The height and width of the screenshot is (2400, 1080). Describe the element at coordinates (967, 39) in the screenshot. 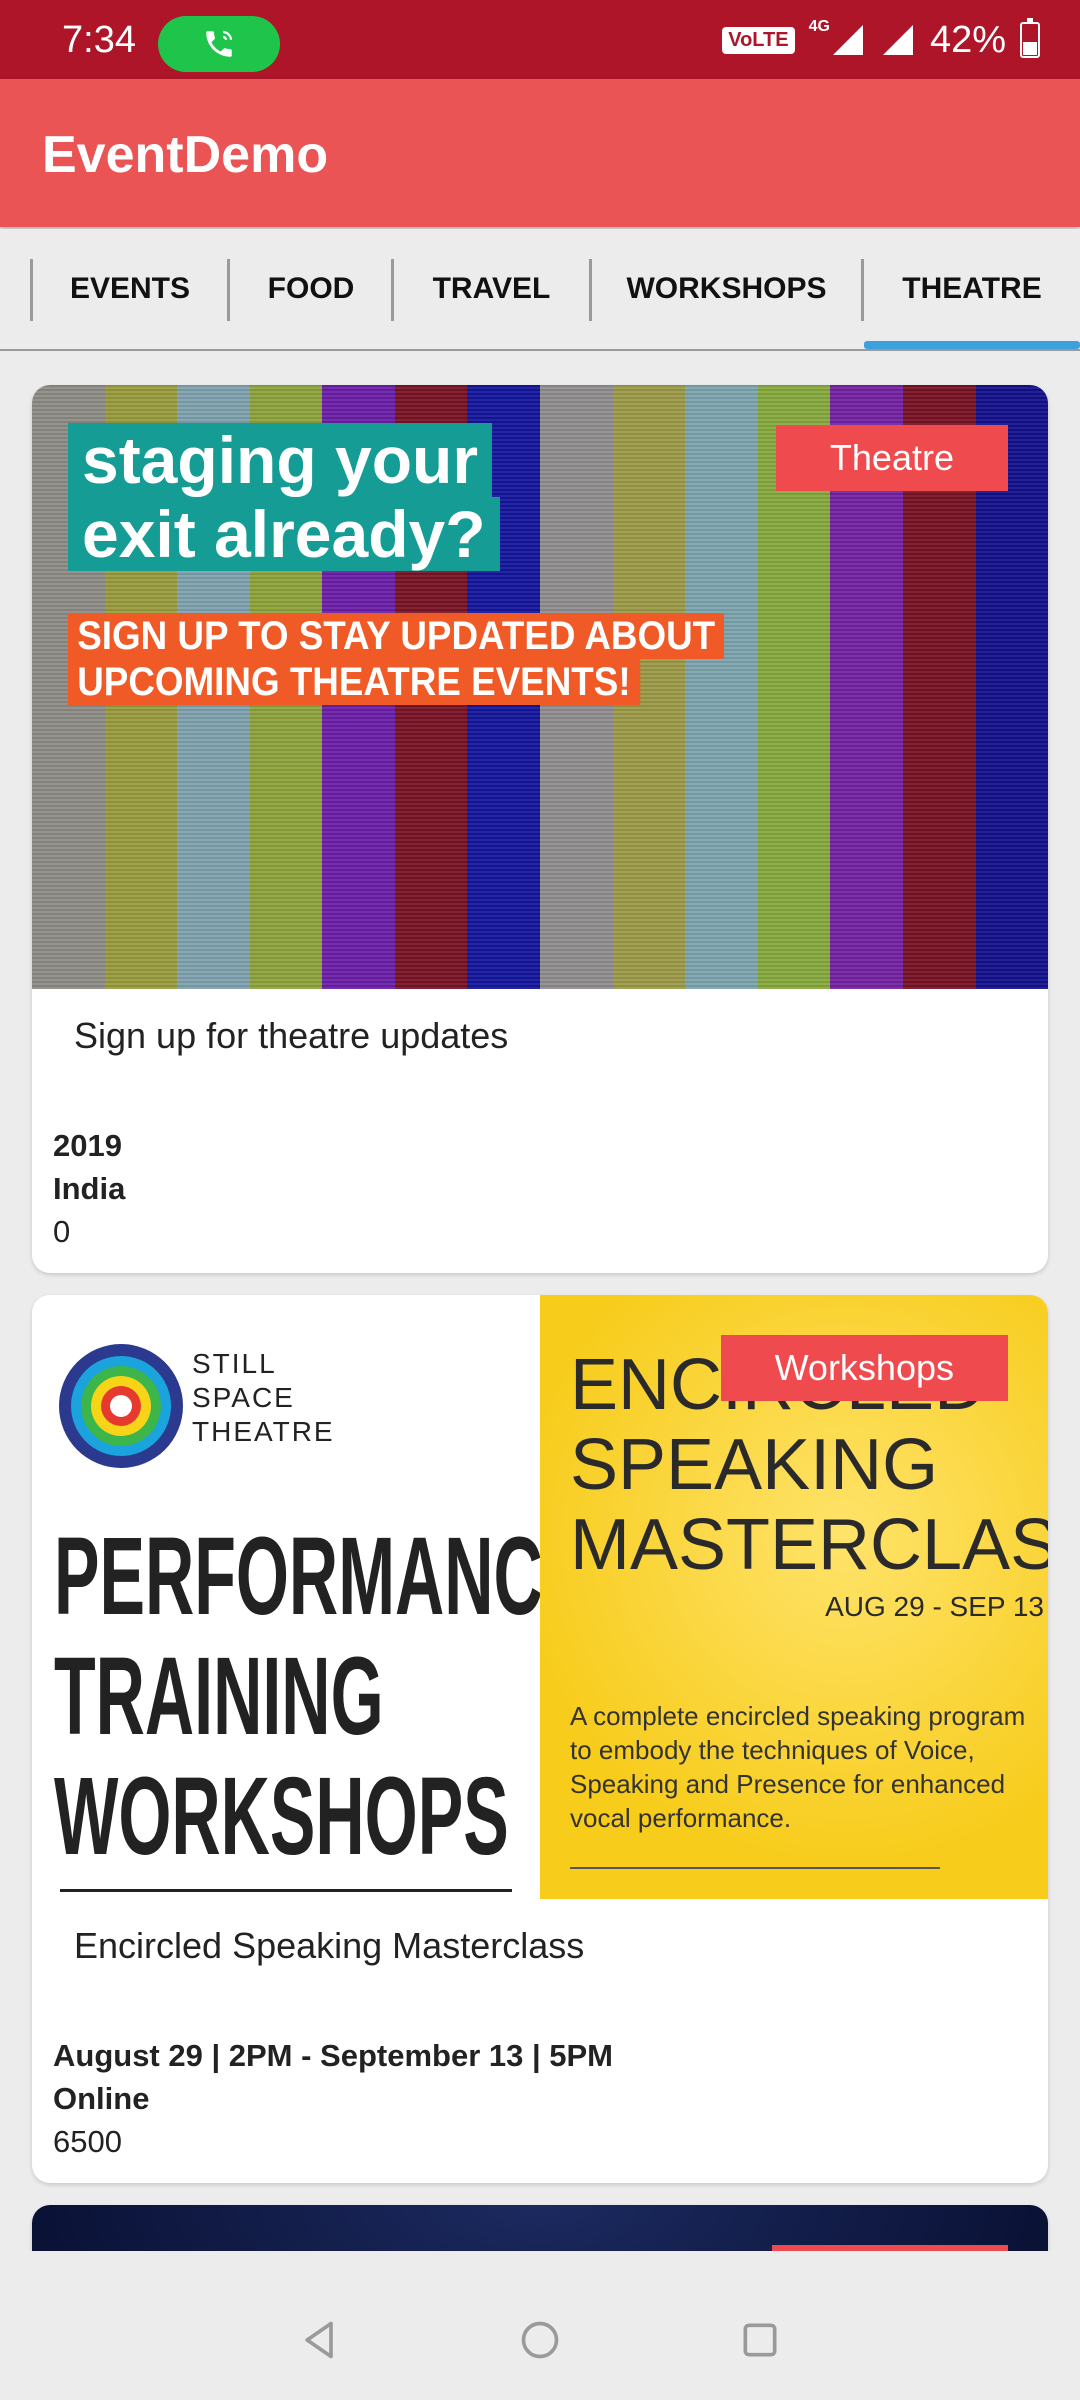

I see `battery-percentage: 42%` at that location.